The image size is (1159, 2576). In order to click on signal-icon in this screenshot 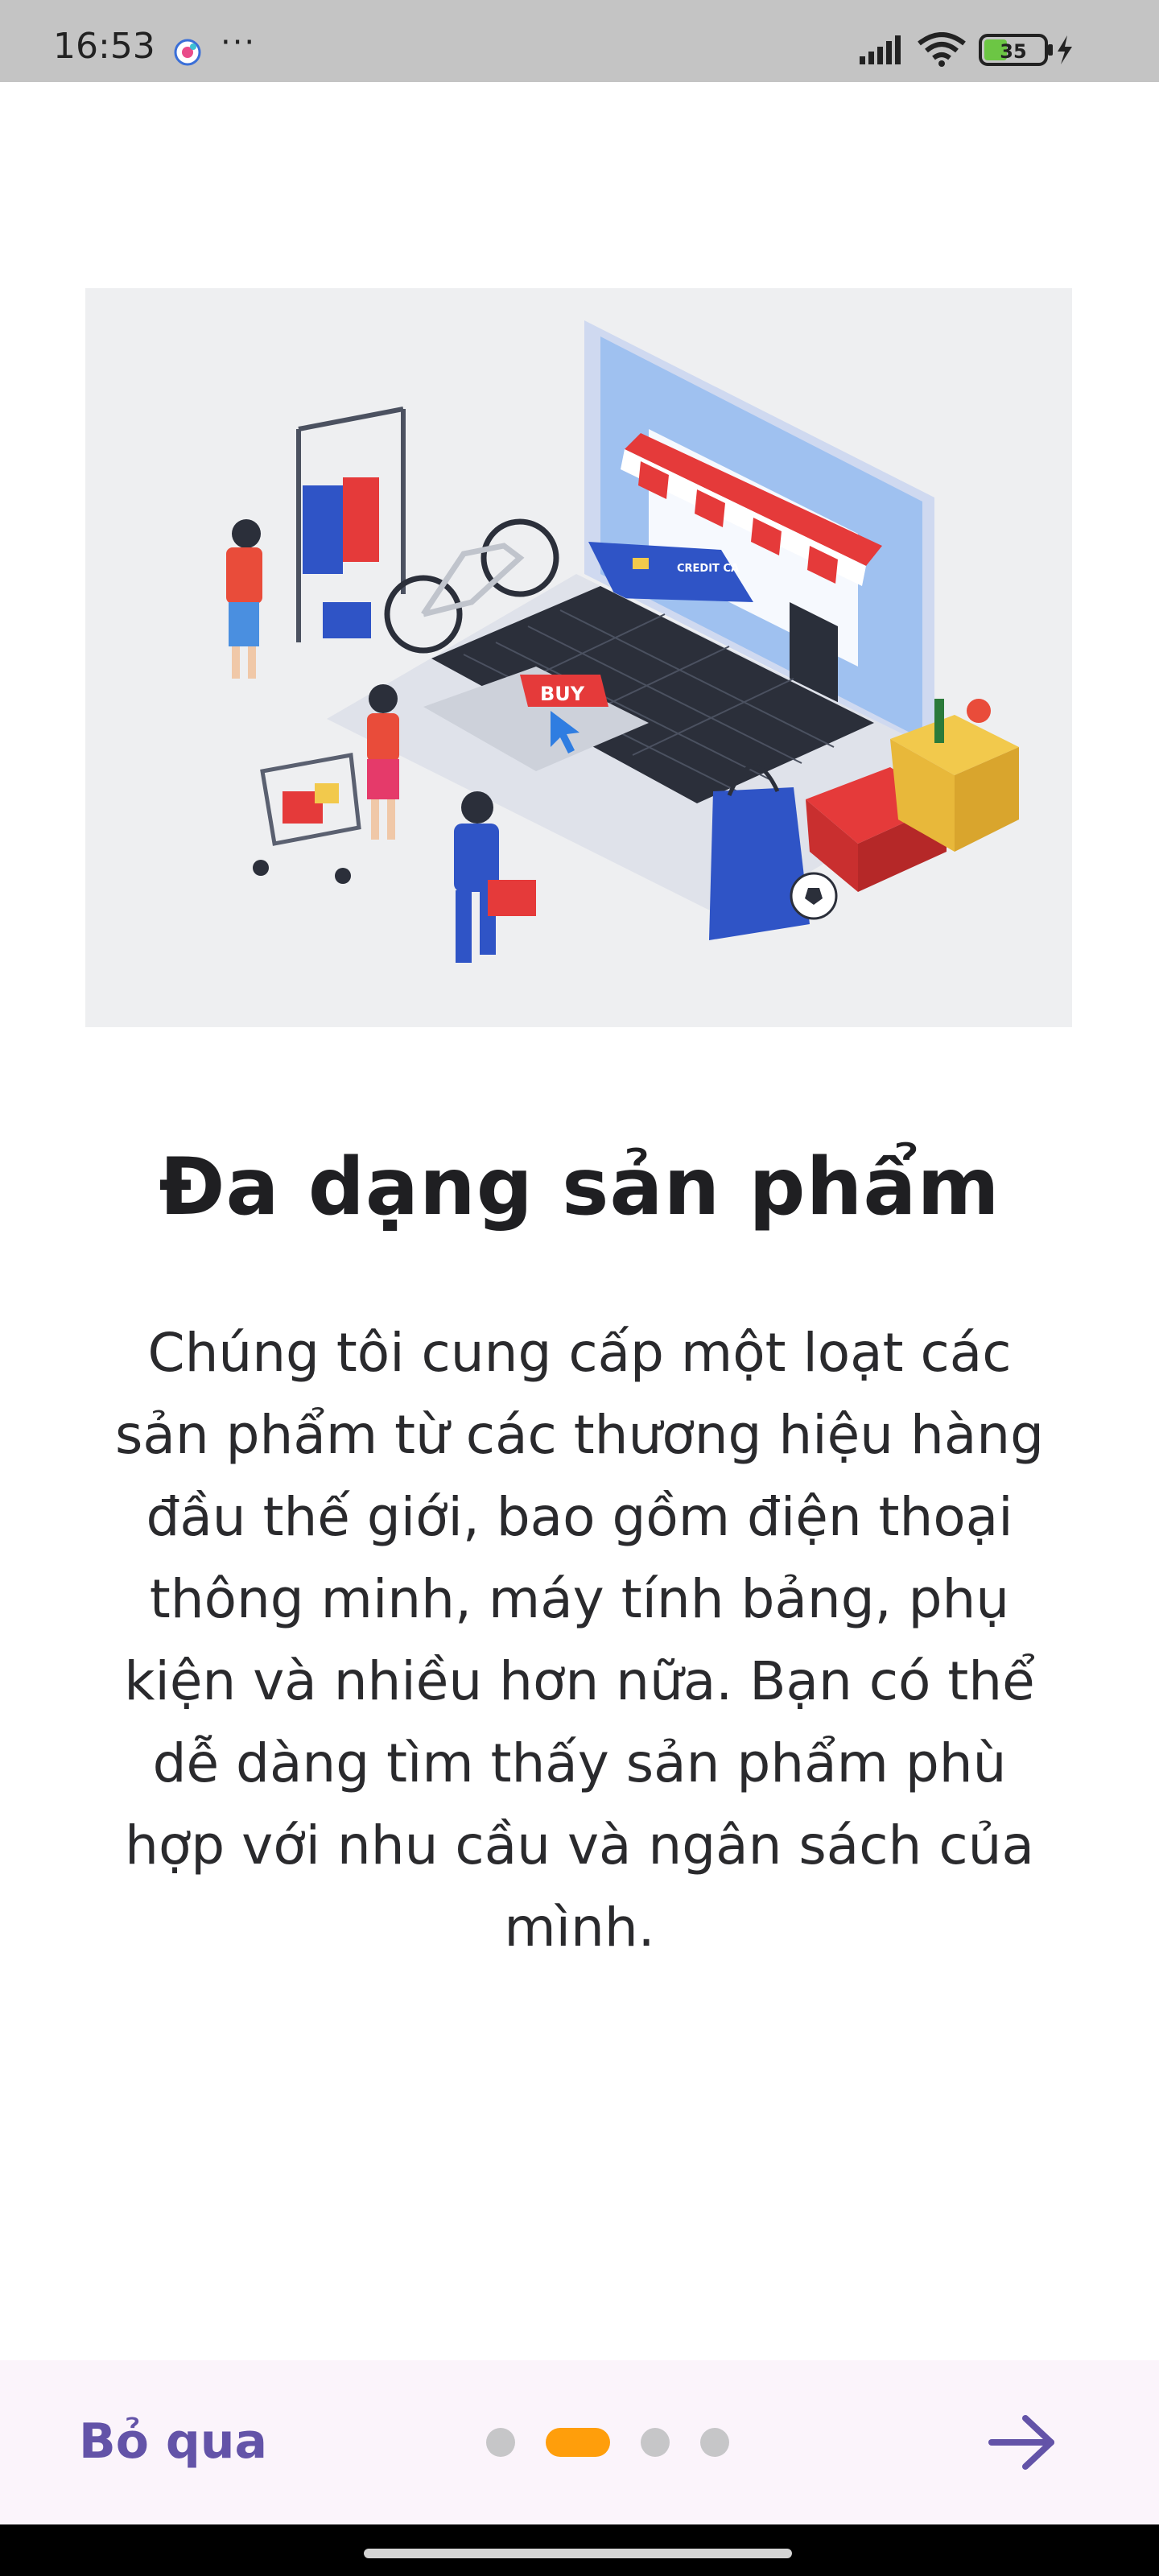, I will do `click(881, 49)`.